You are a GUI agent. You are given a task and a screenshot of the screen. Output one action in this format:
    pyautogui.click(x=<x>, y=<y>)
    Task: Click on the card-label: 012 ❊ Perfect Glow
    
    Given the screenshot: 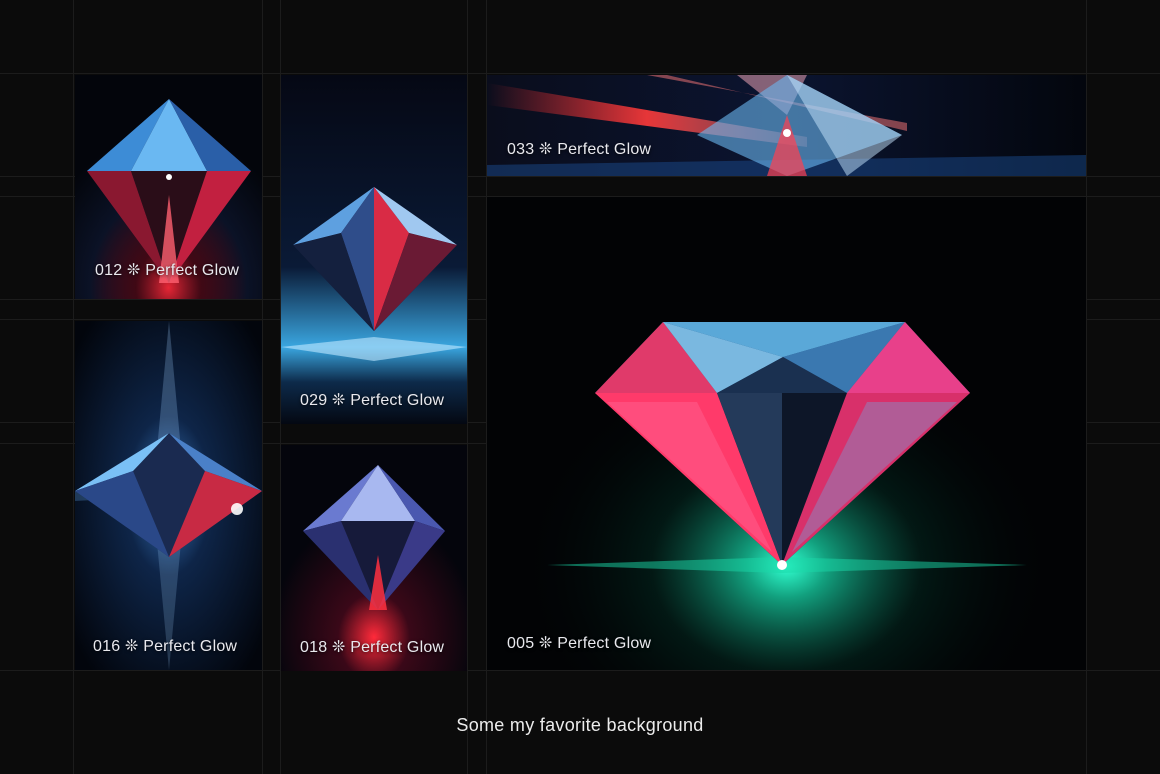 What is the action you would take?
    pyautogui.click(x=167, y=270)
    